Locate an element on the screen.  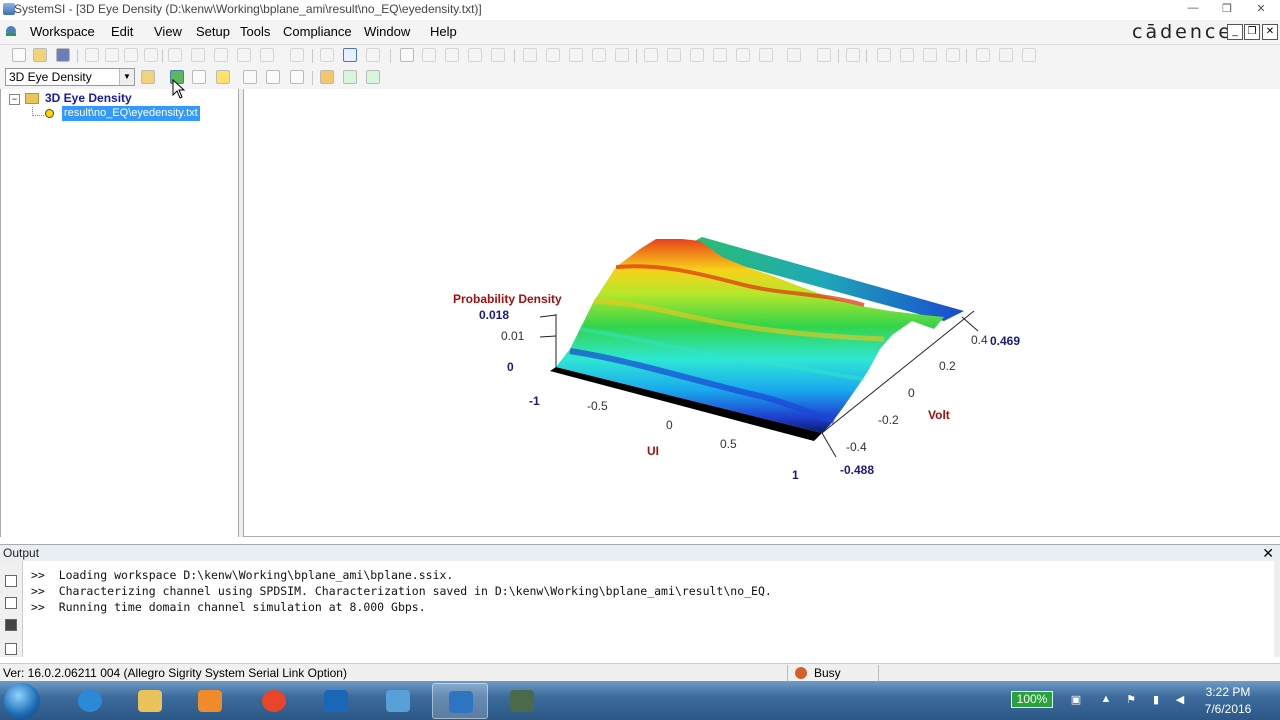
zoom-area-icon is located at coordinates (221, 55).